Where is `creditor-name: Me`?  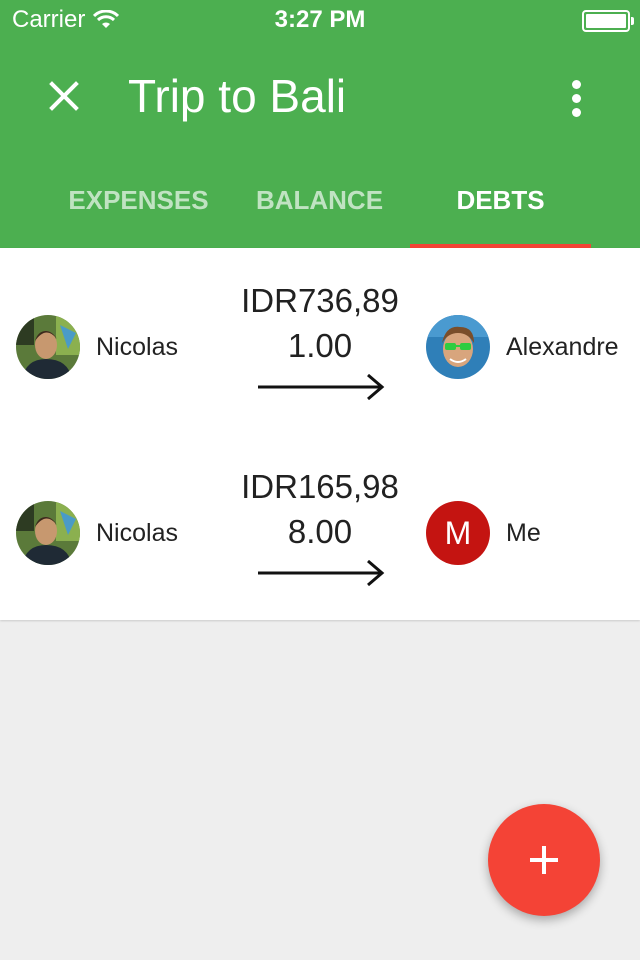
creditor-name: Me is located at coordinates (523, 533).